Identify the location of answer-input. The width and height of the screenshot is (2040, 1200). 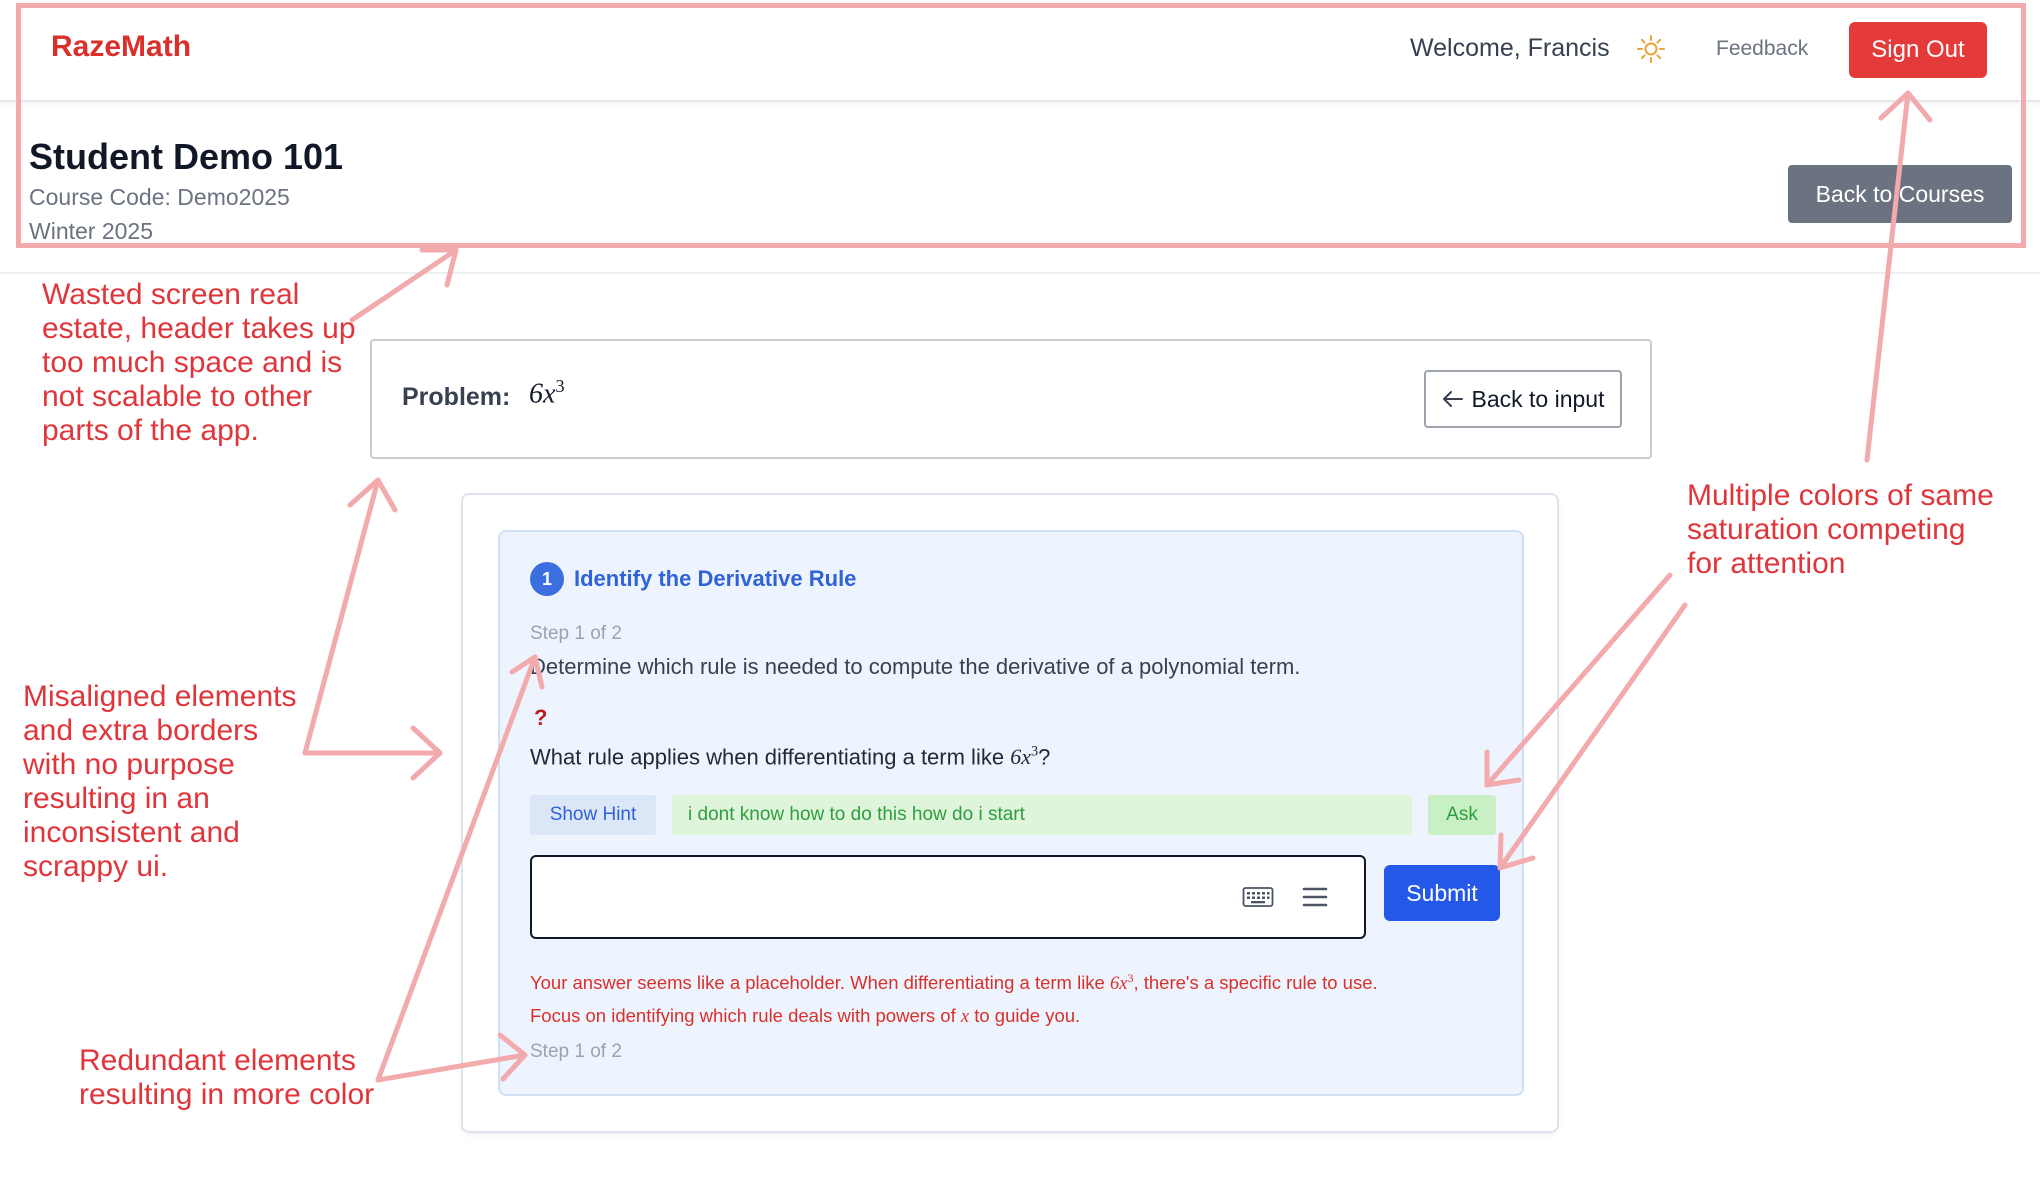
(948, 897).